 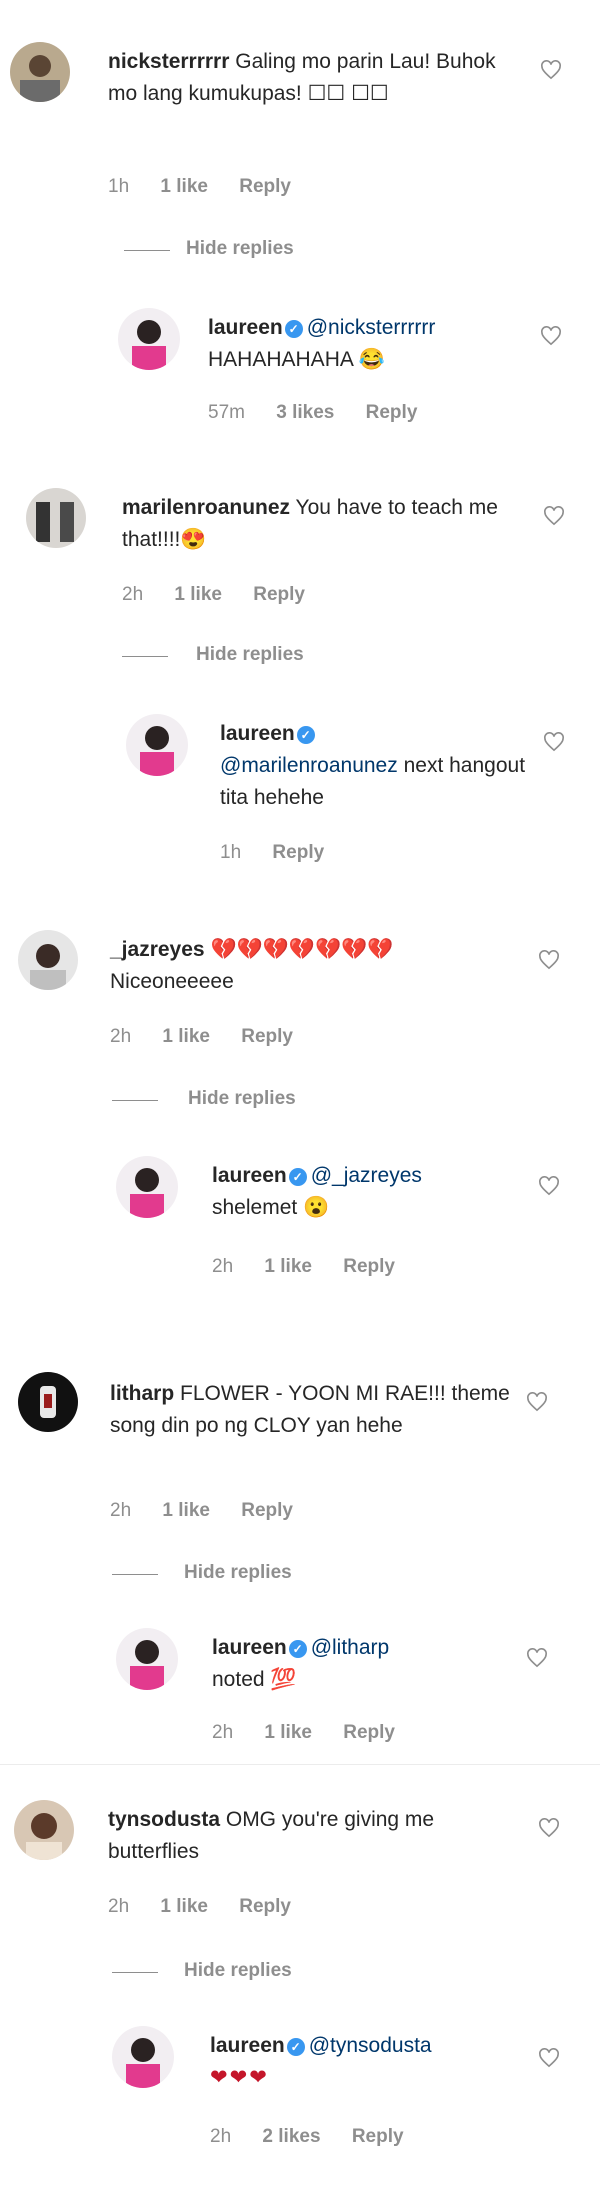 What do you see at coordinates (226, 412) in the screenshot?
I see `reply-time: 57m` at bounding box center [226, 412].